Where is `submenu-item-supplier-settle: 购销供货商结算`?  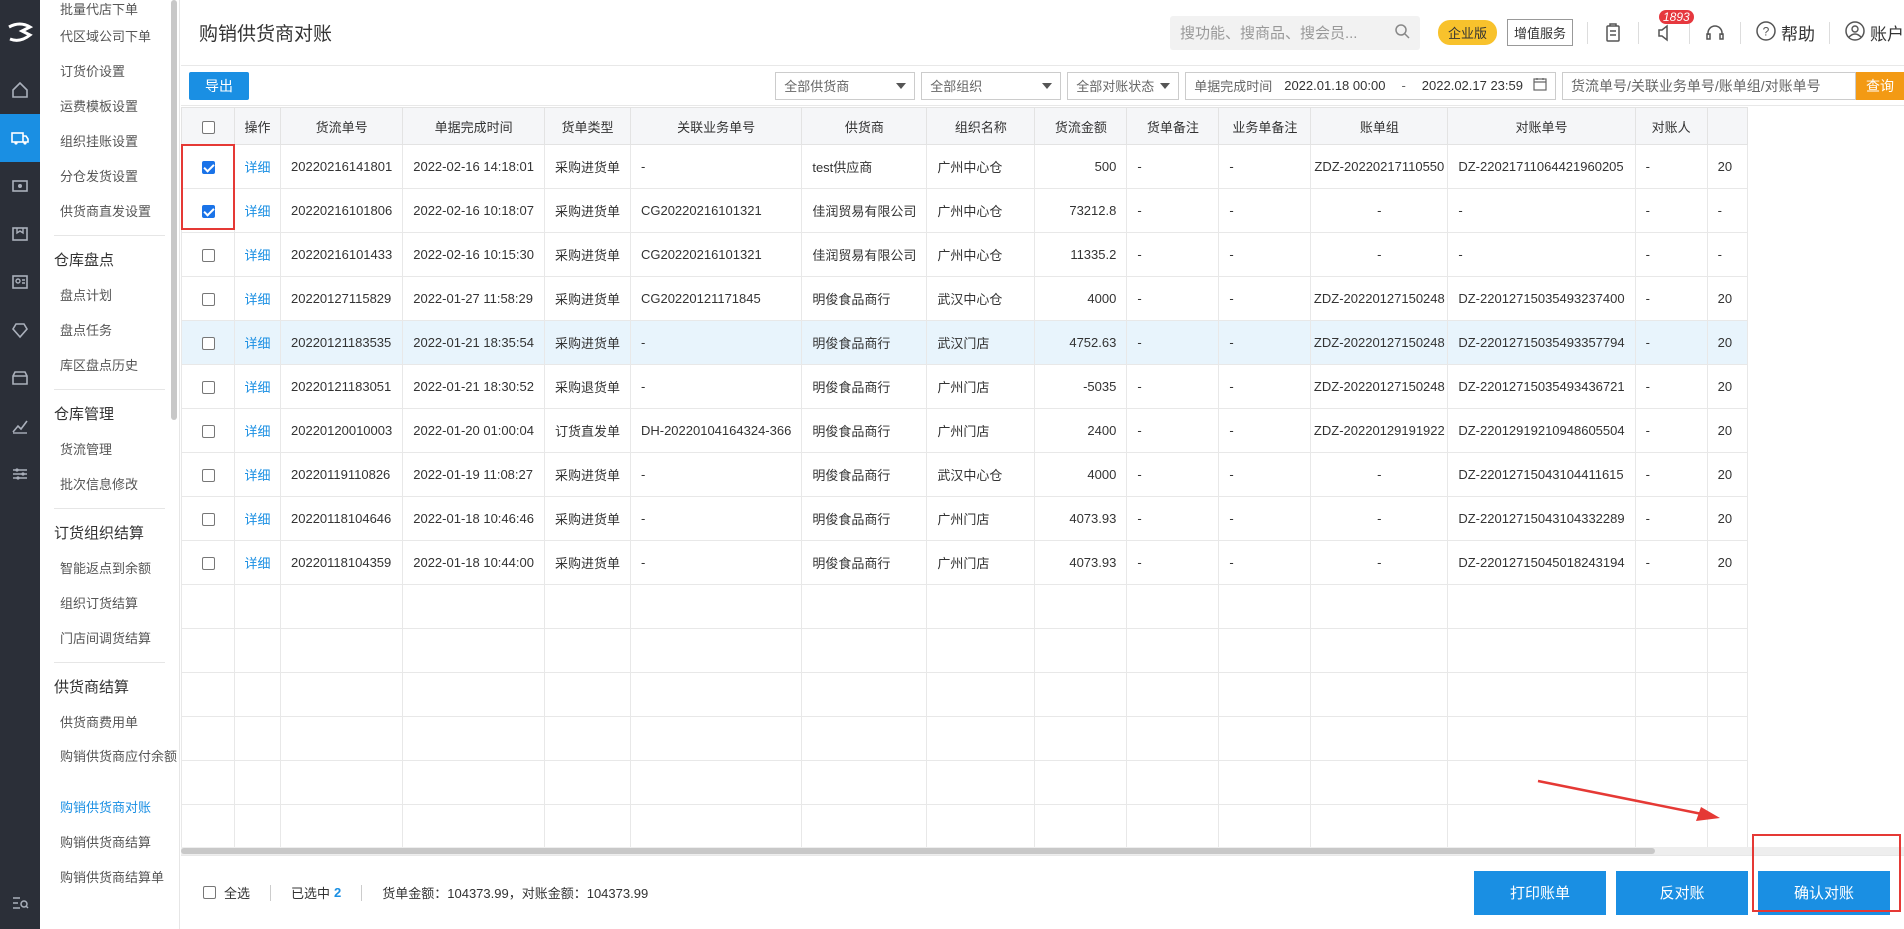
submenu-item-supplier-settle: 购销供货商结算 is located at coordinates (116, 842).